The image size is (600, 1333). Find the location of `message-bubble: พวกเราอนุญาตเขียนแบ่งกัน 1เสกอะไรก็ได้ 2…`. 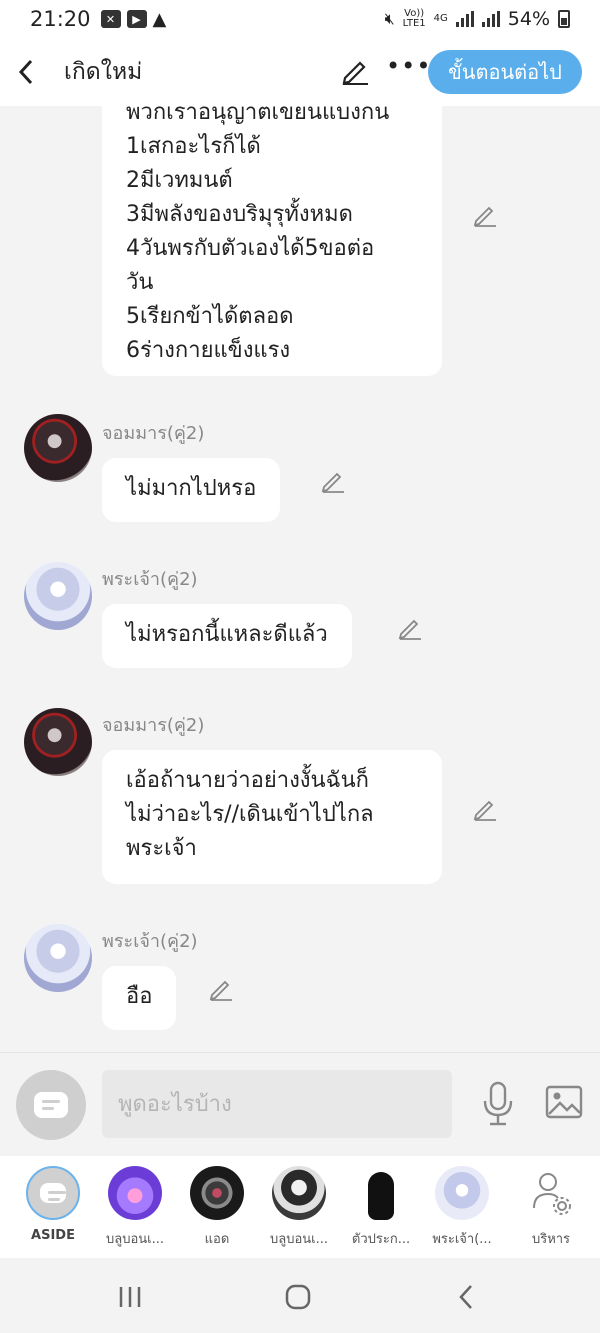

message-bubble: พวกเราอนุญาตเขียนแบ่งกัน 1เสกอะไรก็ได้ 2… is located at coordinates (272, 241).